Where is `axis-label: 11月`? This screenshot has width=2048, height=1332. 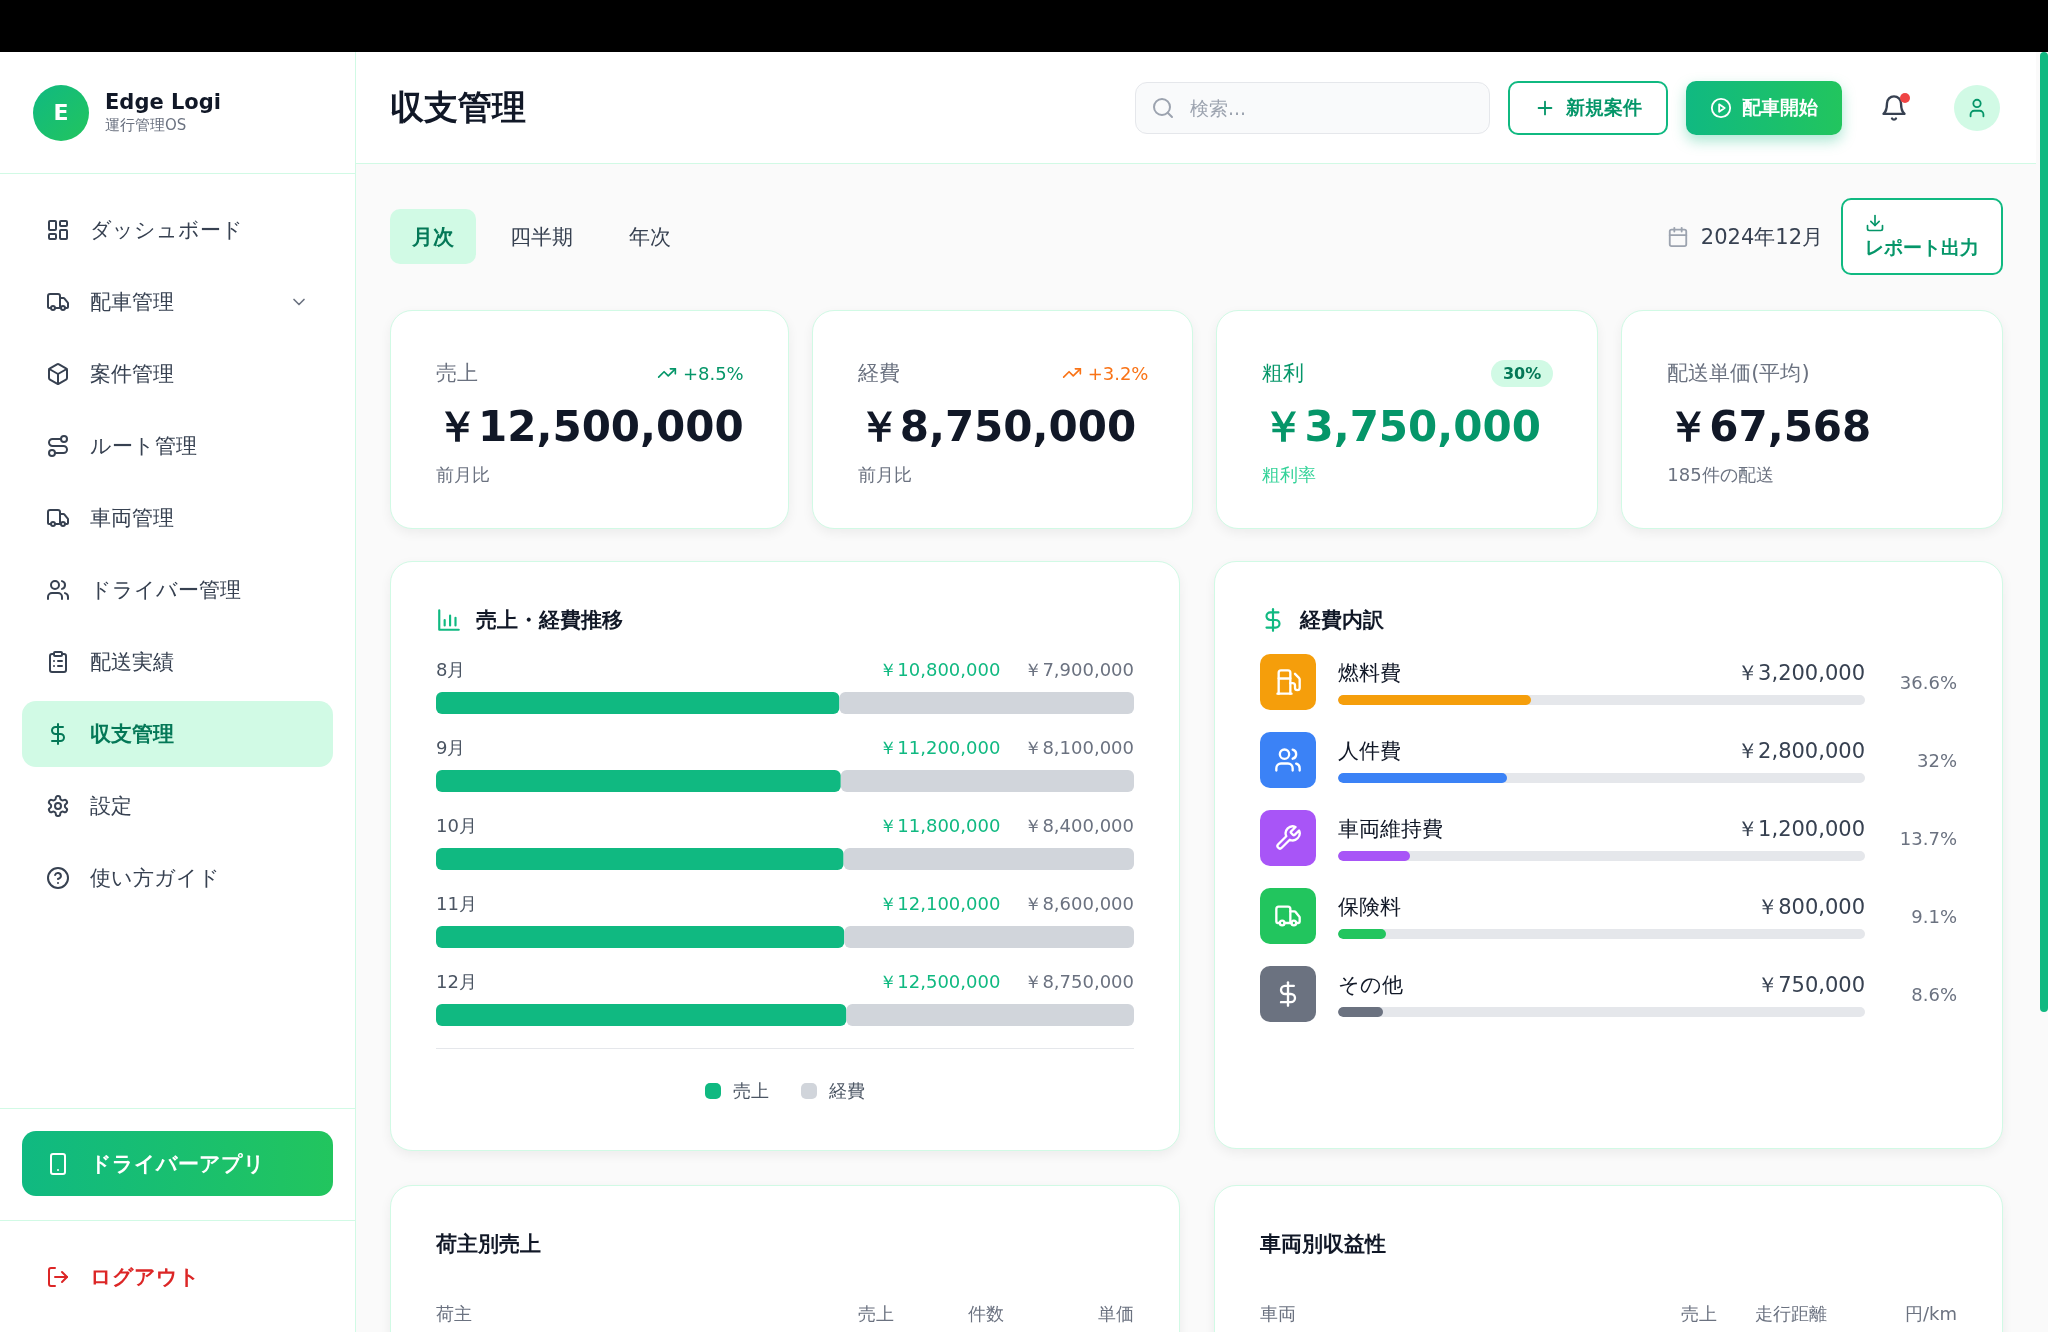 axis-label: 11月 is located at coordinates (456, 904).